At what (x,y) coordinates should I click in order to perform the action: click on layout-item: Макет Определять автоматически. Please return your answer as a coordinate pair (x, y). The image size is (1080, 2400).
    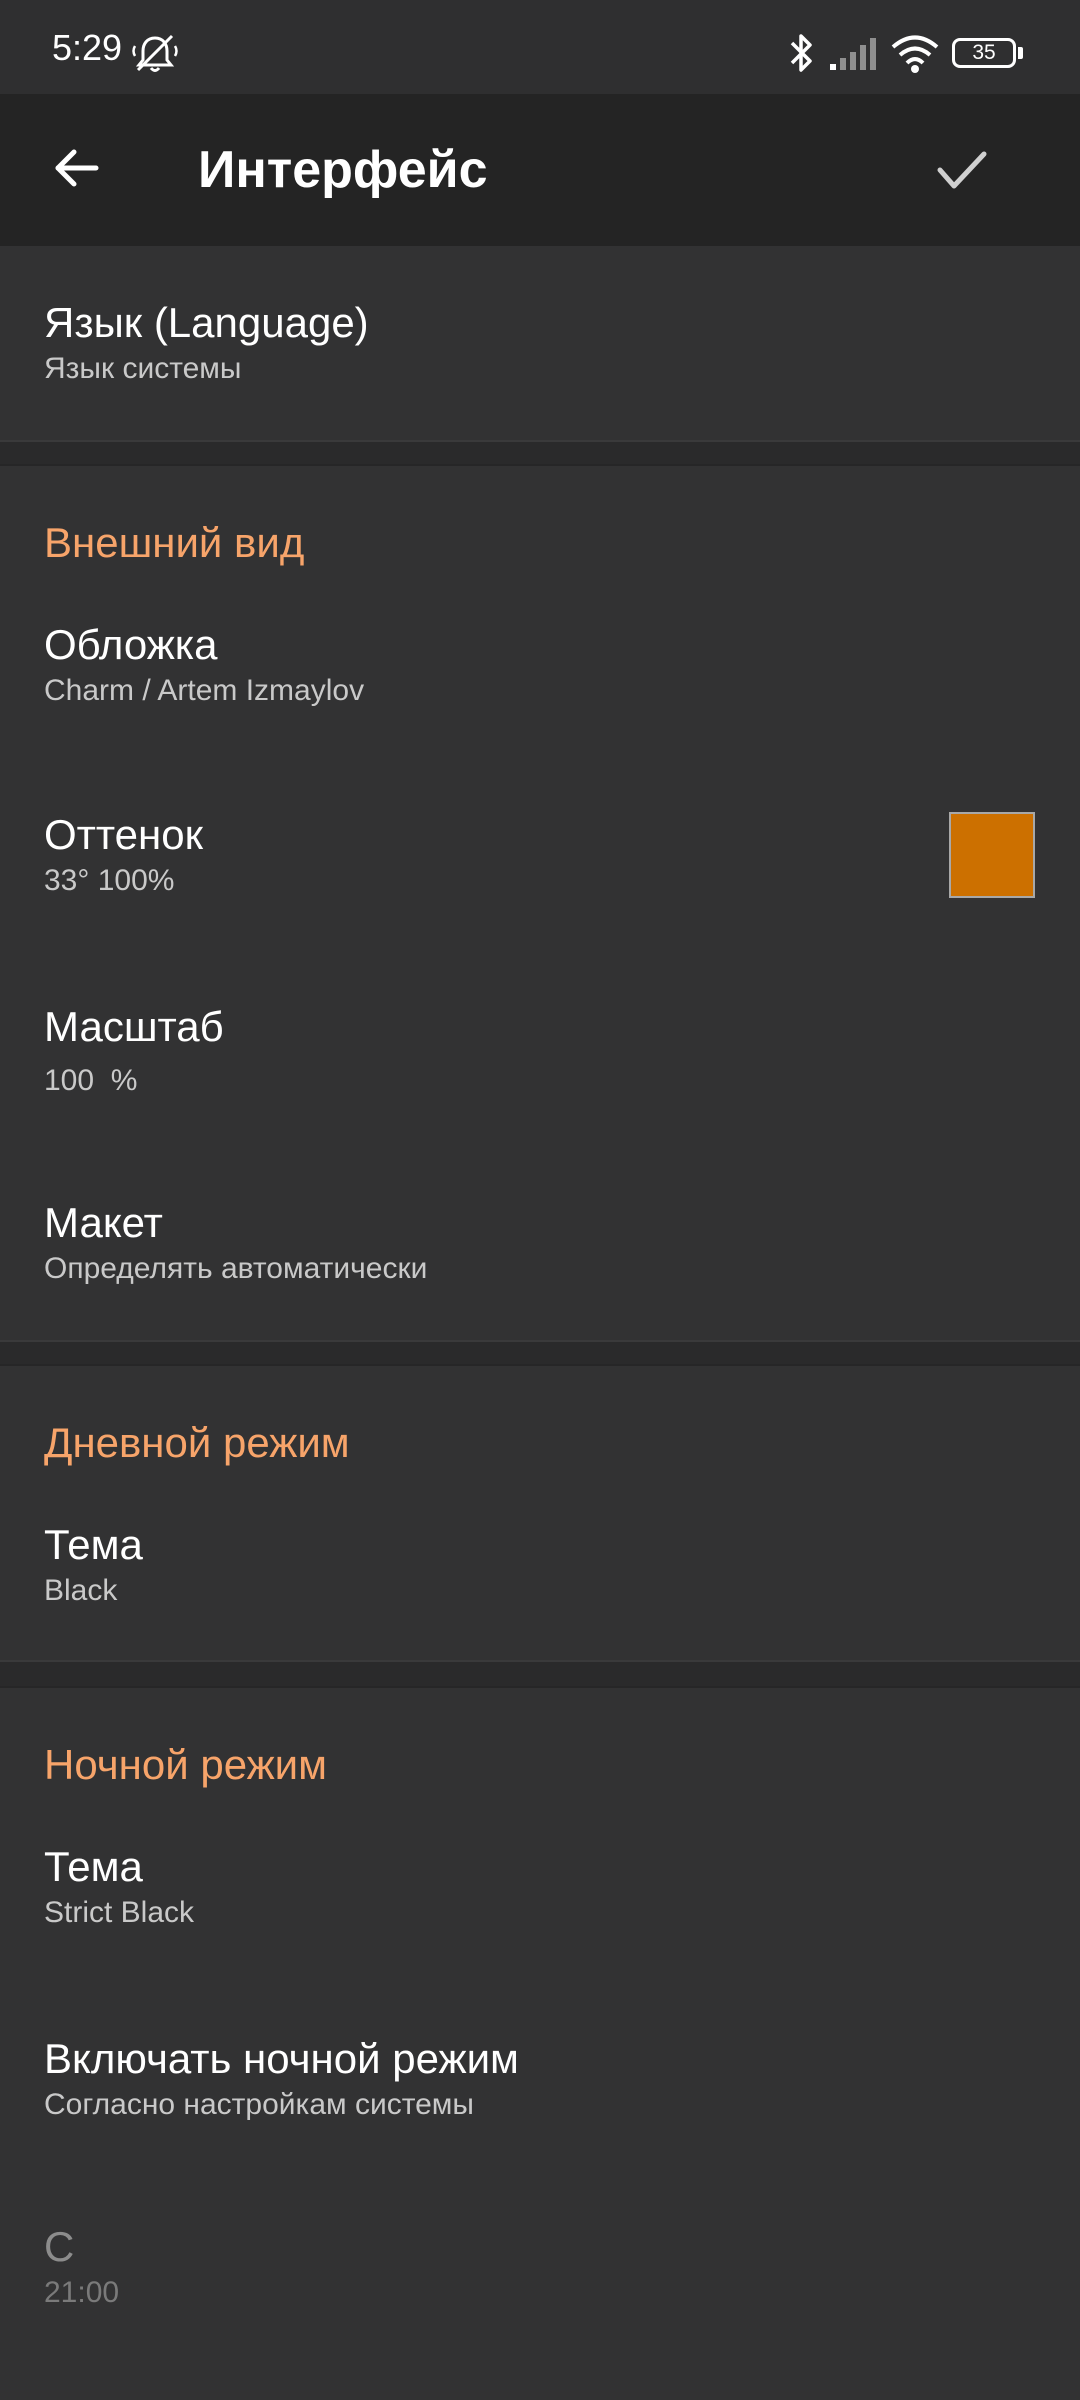
    Looking at the image, I should click on (540, 1260).